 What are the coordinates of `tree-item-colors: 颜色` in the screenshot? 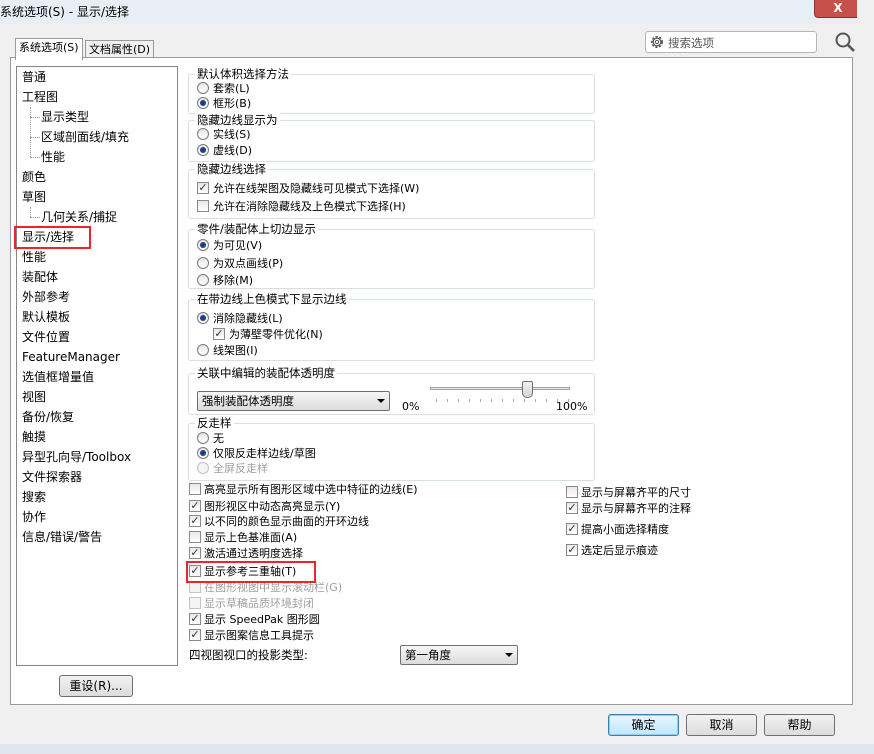 It's located at (34, 177).